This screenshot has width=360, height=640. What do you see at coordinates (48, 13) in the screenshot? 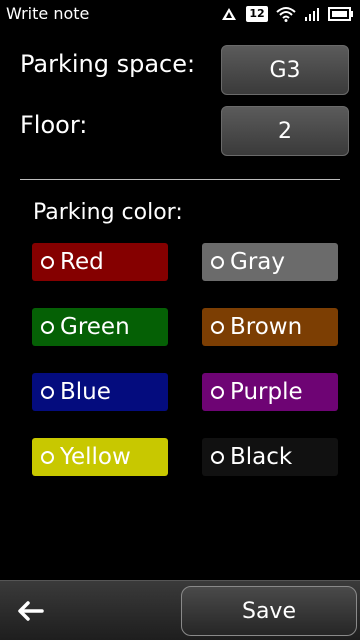
I see `status-bar-title: Write note` at bounding box center [48, 13].